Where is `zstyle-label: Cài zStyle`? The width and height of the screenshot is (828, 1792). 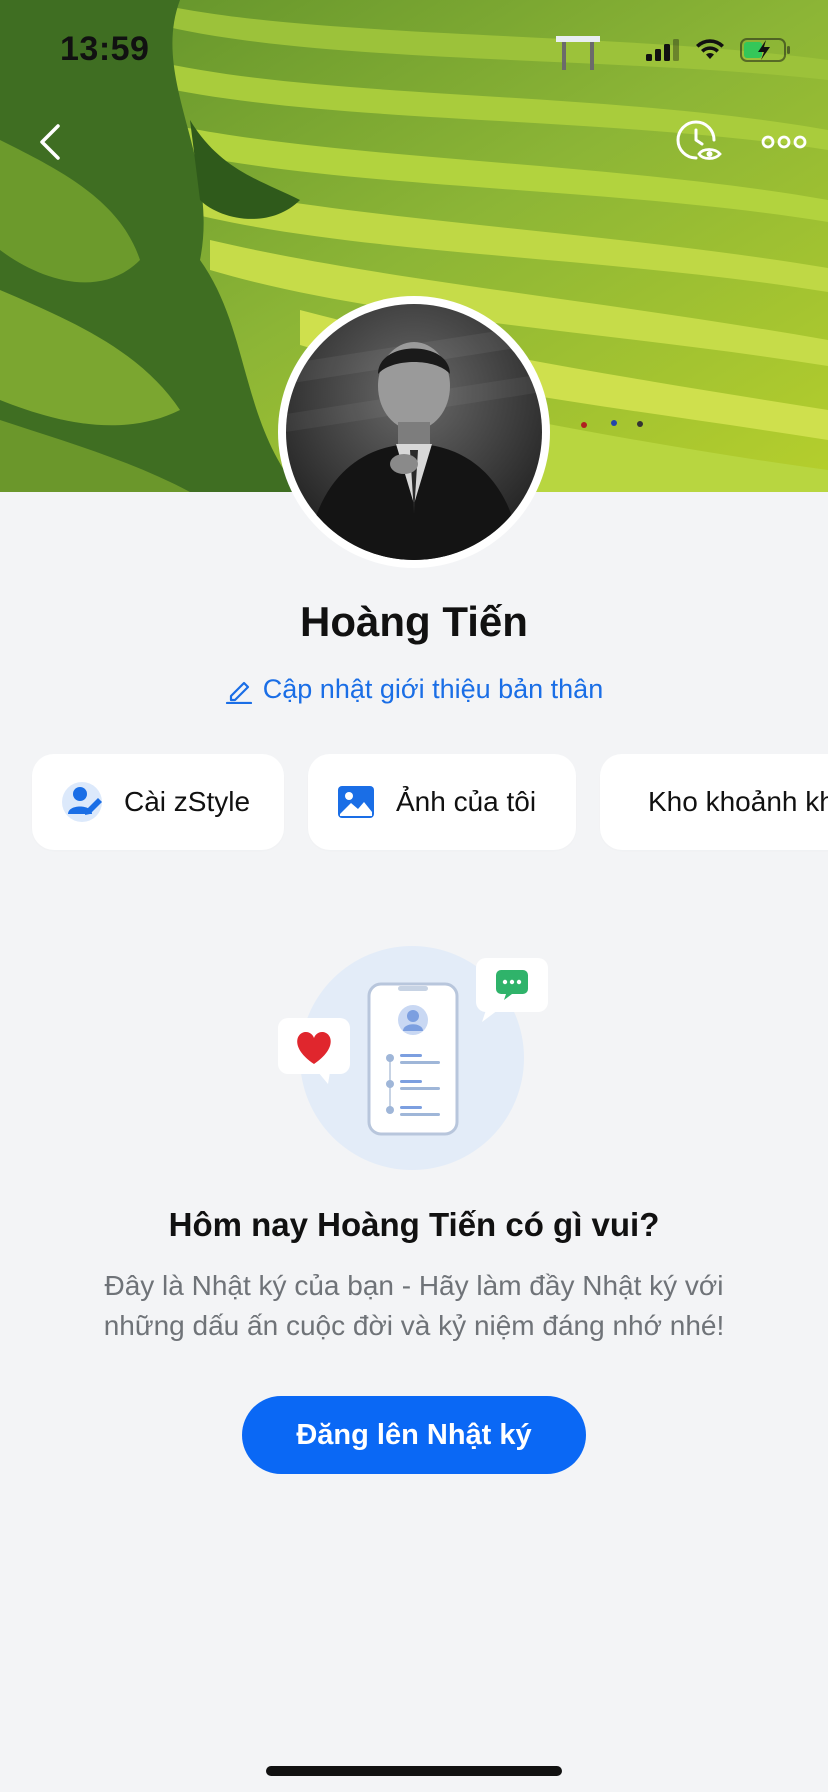
zstyle-label: Cài zStyle is located at coordinates (187, 801).